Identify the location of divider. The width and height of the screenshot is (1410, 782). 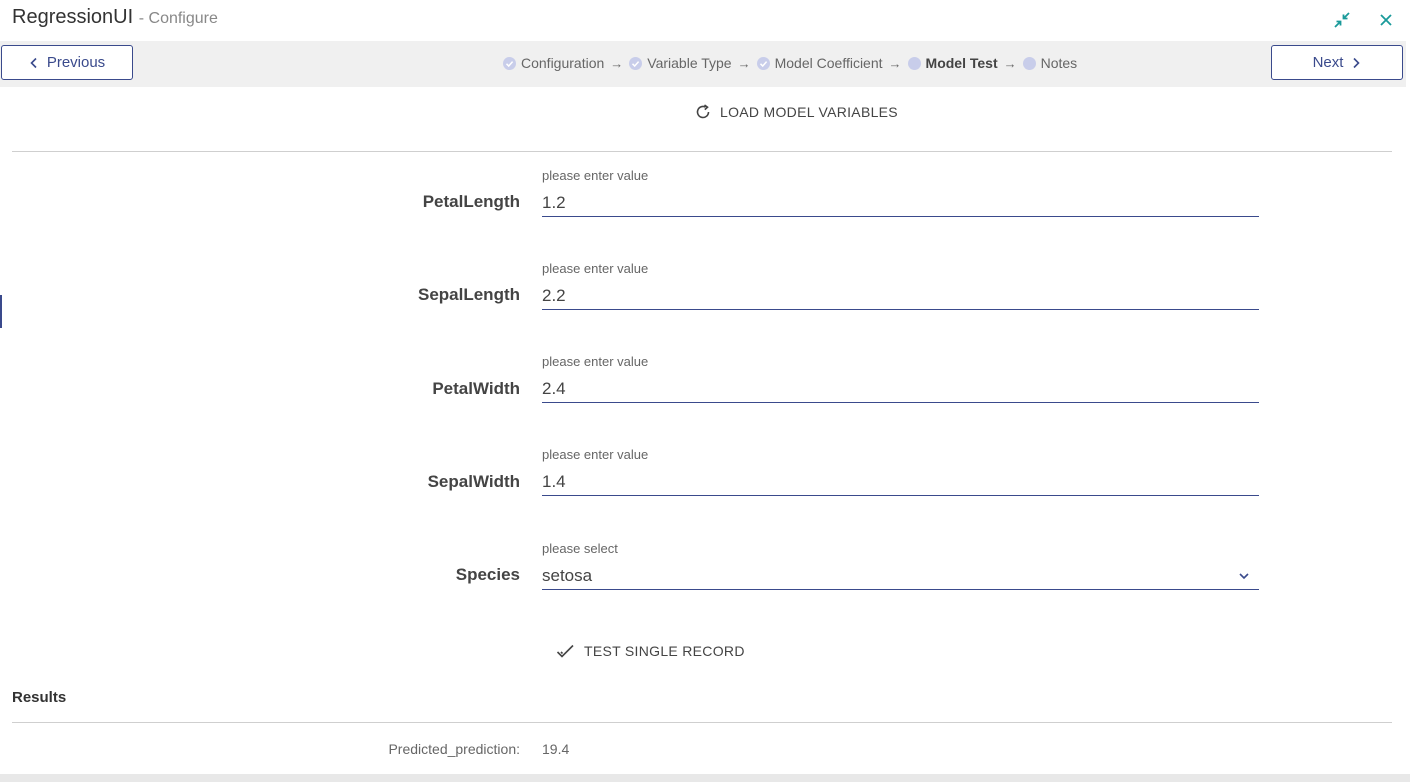
(702, 151).